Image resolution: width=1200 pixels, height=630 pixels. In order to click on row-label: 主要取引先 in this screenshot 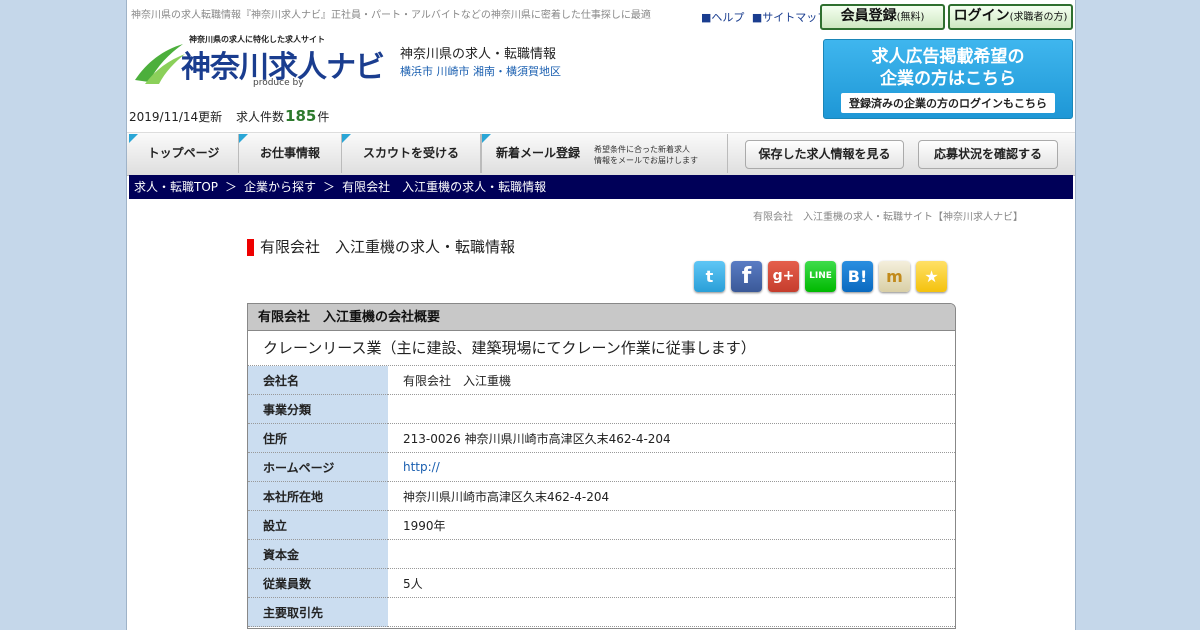, I will do `click(318, 612)`.